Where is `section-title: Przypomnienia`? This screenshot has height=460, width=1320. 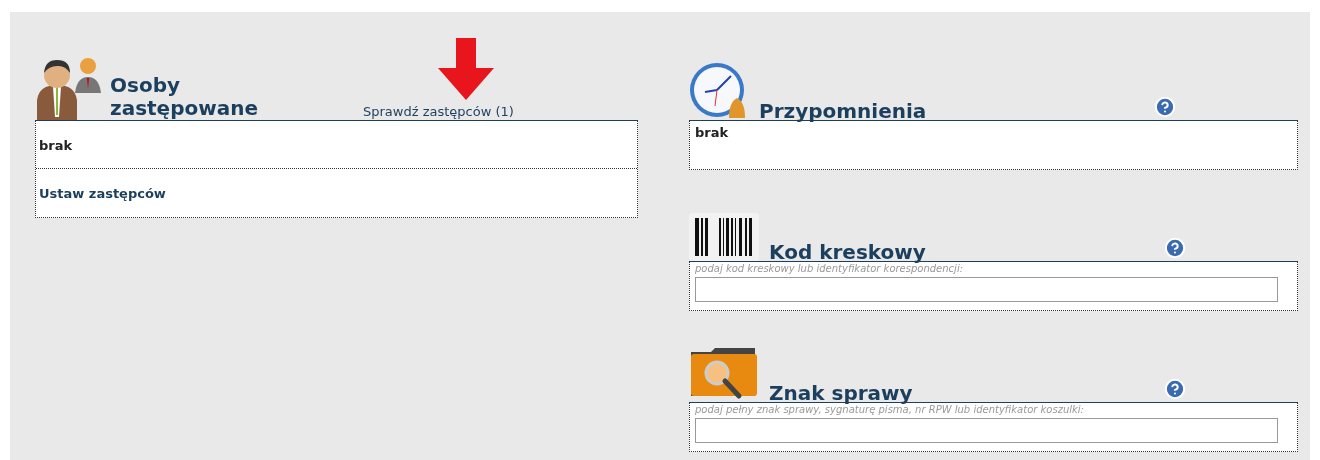 section-title: Przypomnienia is located at coordinates (843, 111).